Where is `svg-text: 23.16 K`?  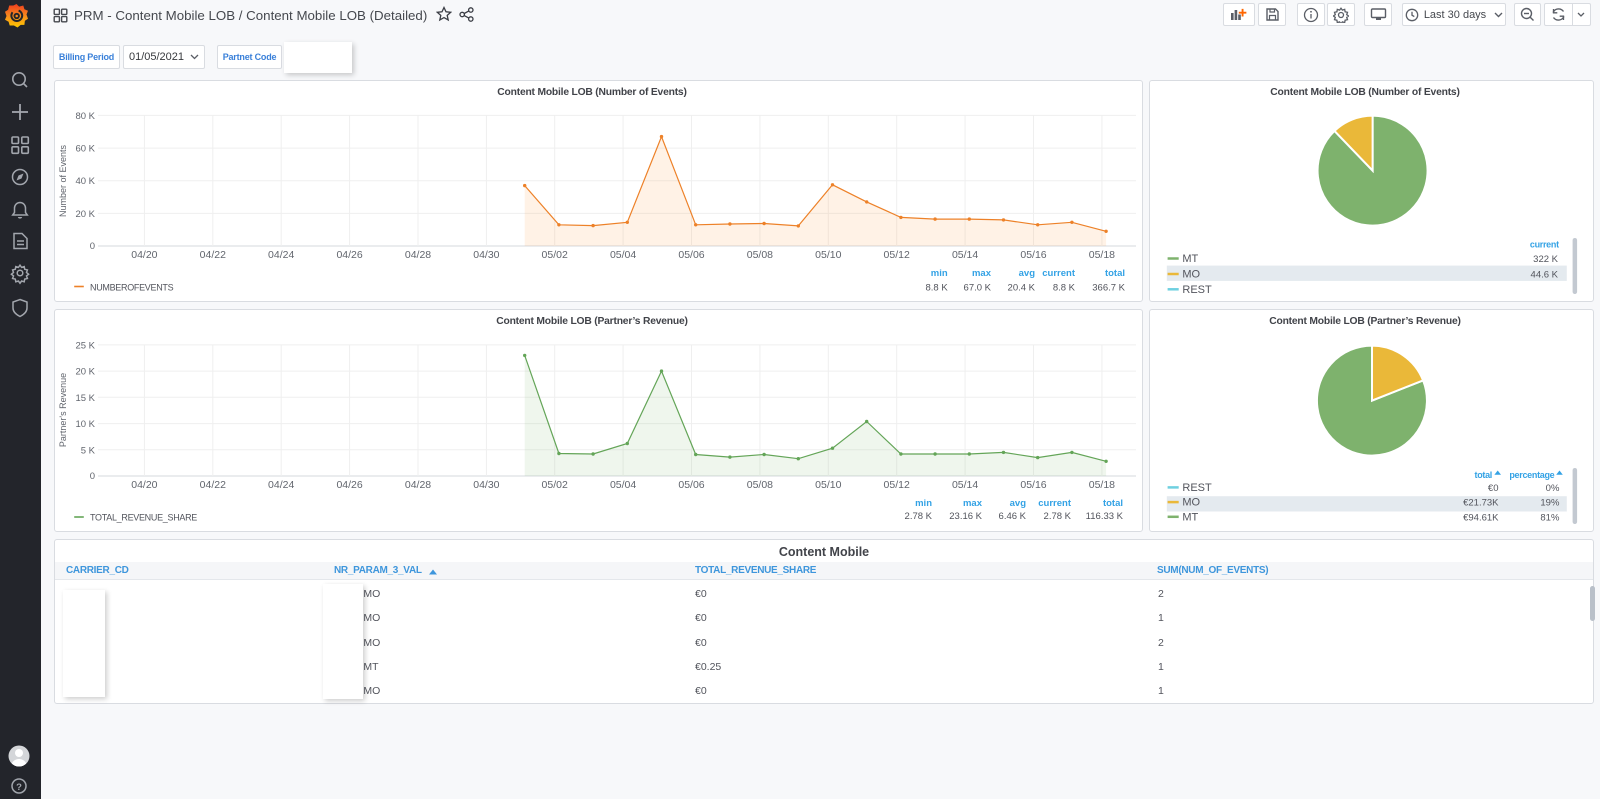
svg-text: 23.16 K is located at coordinates (965, 516).